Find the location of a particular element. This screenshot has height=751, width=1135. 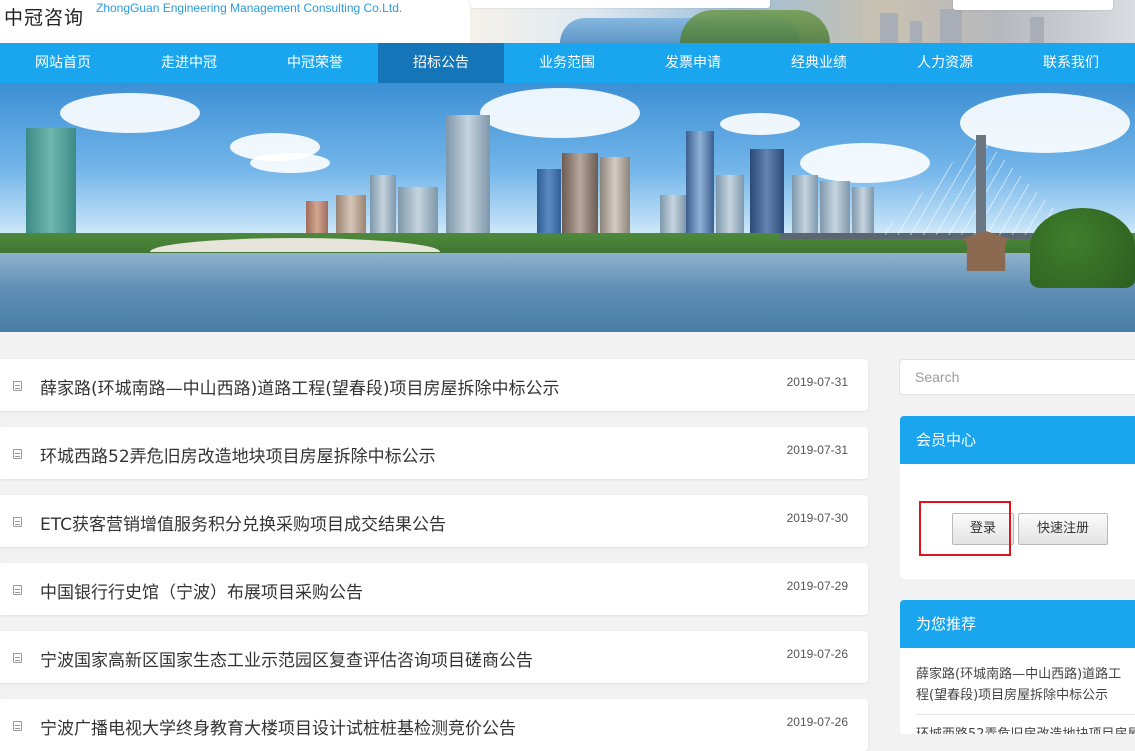

article-title: 宁波国家高新区国家生态工业示范园区复查评估咨询项目磋商公告 is located at coordinates (286, 658).